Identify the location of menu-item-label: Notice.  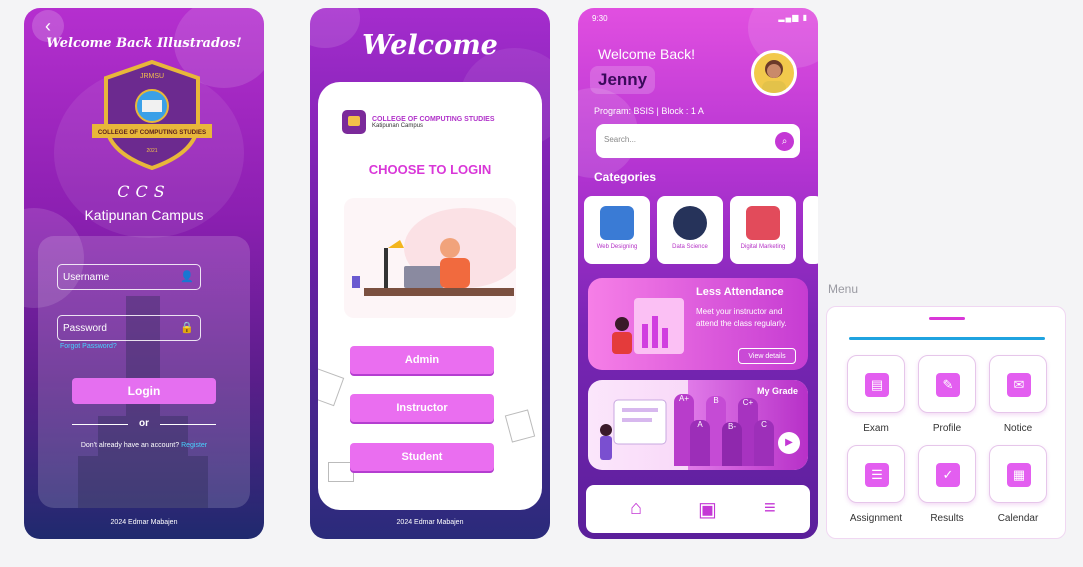
(1018, 428).